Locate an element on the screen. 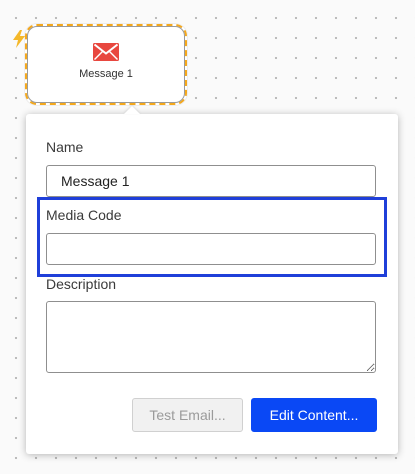 This screenshot has width=415, height=474. description-field is located at coordinates (211, 337).